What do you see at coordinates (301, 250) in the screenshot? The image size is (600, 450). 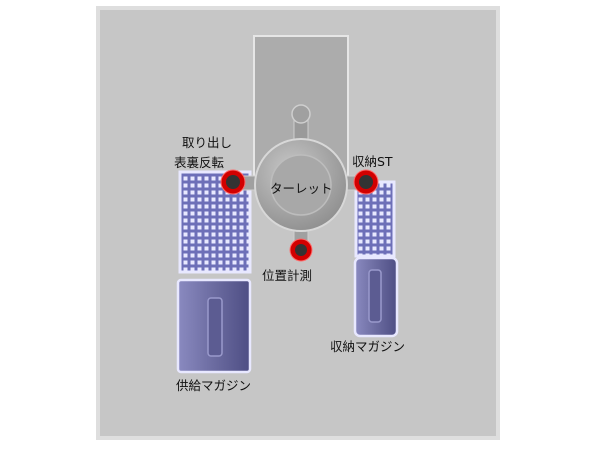 I see `position-measure-station` at bounding box center [301, 250].